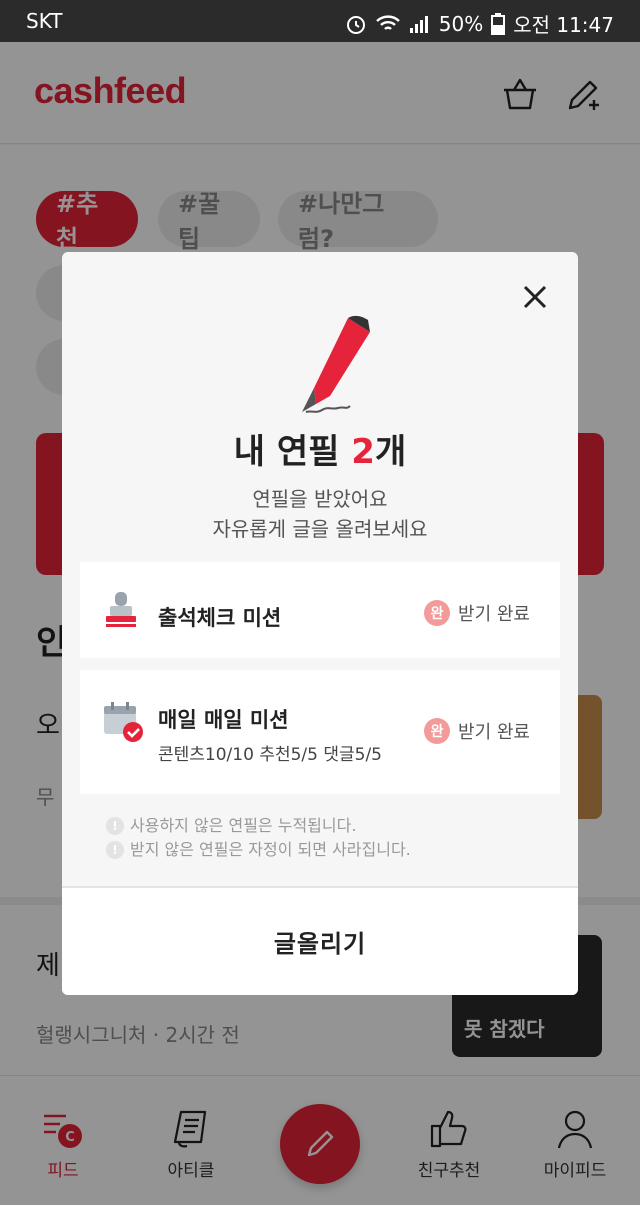 The height and width of the screenshot is (1205, 640). What do you see at coordinates (320, 732) in the screenshot?
I see `mission-daily: 매일 매일 미션 콘텐츠10/10 추천5/5 댓글5/5 완 받기 완료` at bounding box center [320, 732].